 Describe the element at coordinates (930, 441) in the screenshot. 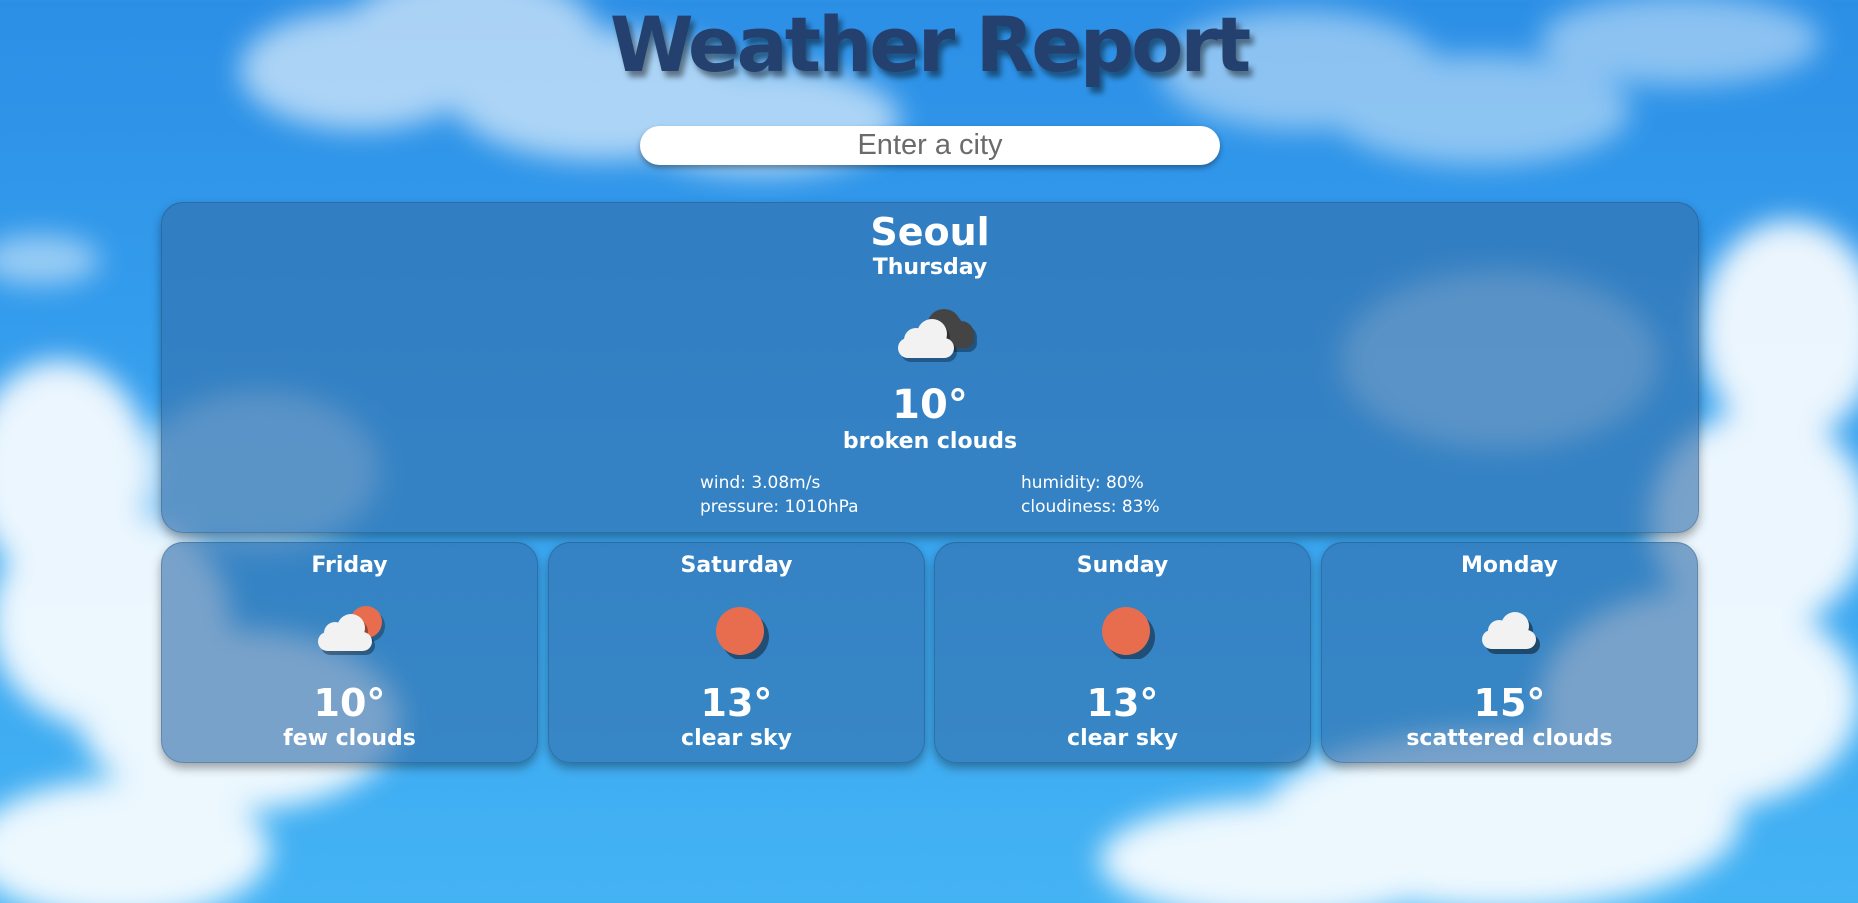

I see `current-description: broken clouds` at that location.